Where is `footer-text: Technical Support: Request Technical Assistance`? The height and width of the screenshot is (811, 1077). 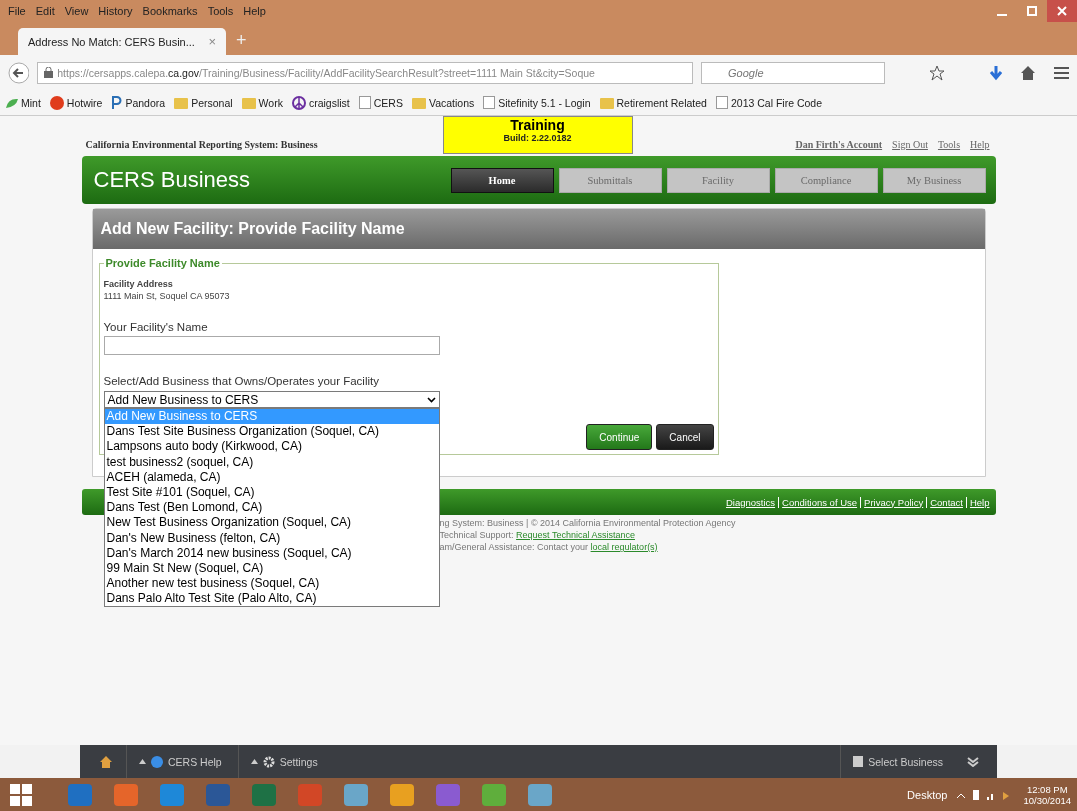 footer-text: Technical Support: Request Technical Assistance is located at coordinates (537, 535).